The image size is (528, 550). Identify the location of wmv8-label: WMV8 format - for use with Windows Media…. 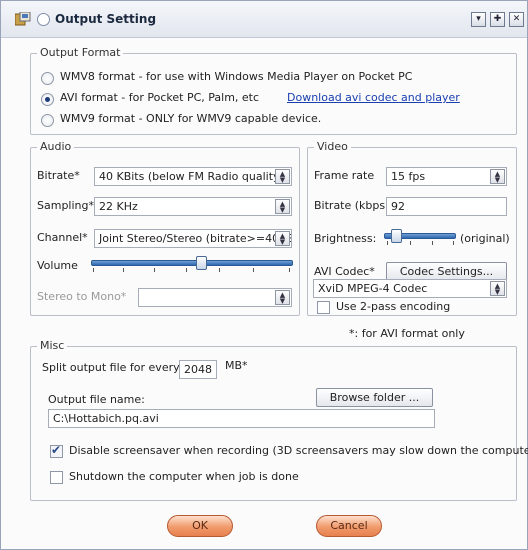
(236, 76).